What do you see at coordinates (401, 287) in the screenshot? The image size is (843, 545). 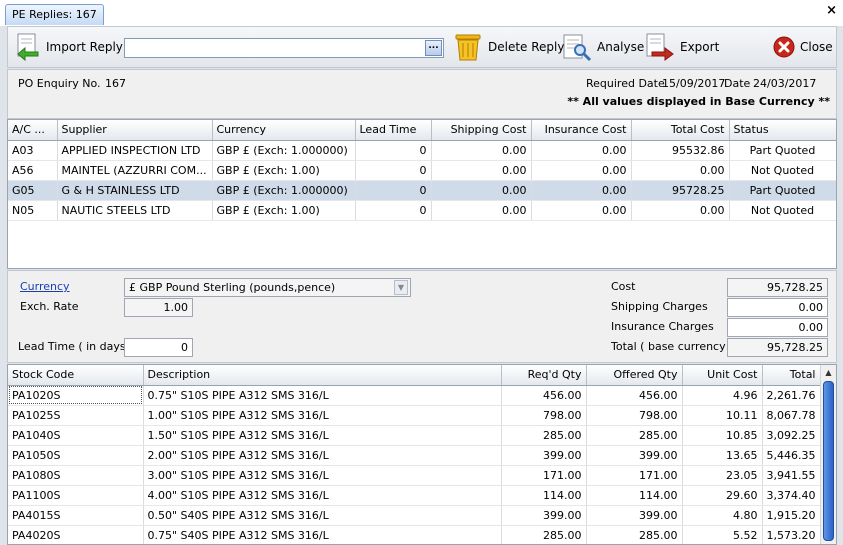 I see `chevron-down-icon: ▼` at bounding box center [401, 287].